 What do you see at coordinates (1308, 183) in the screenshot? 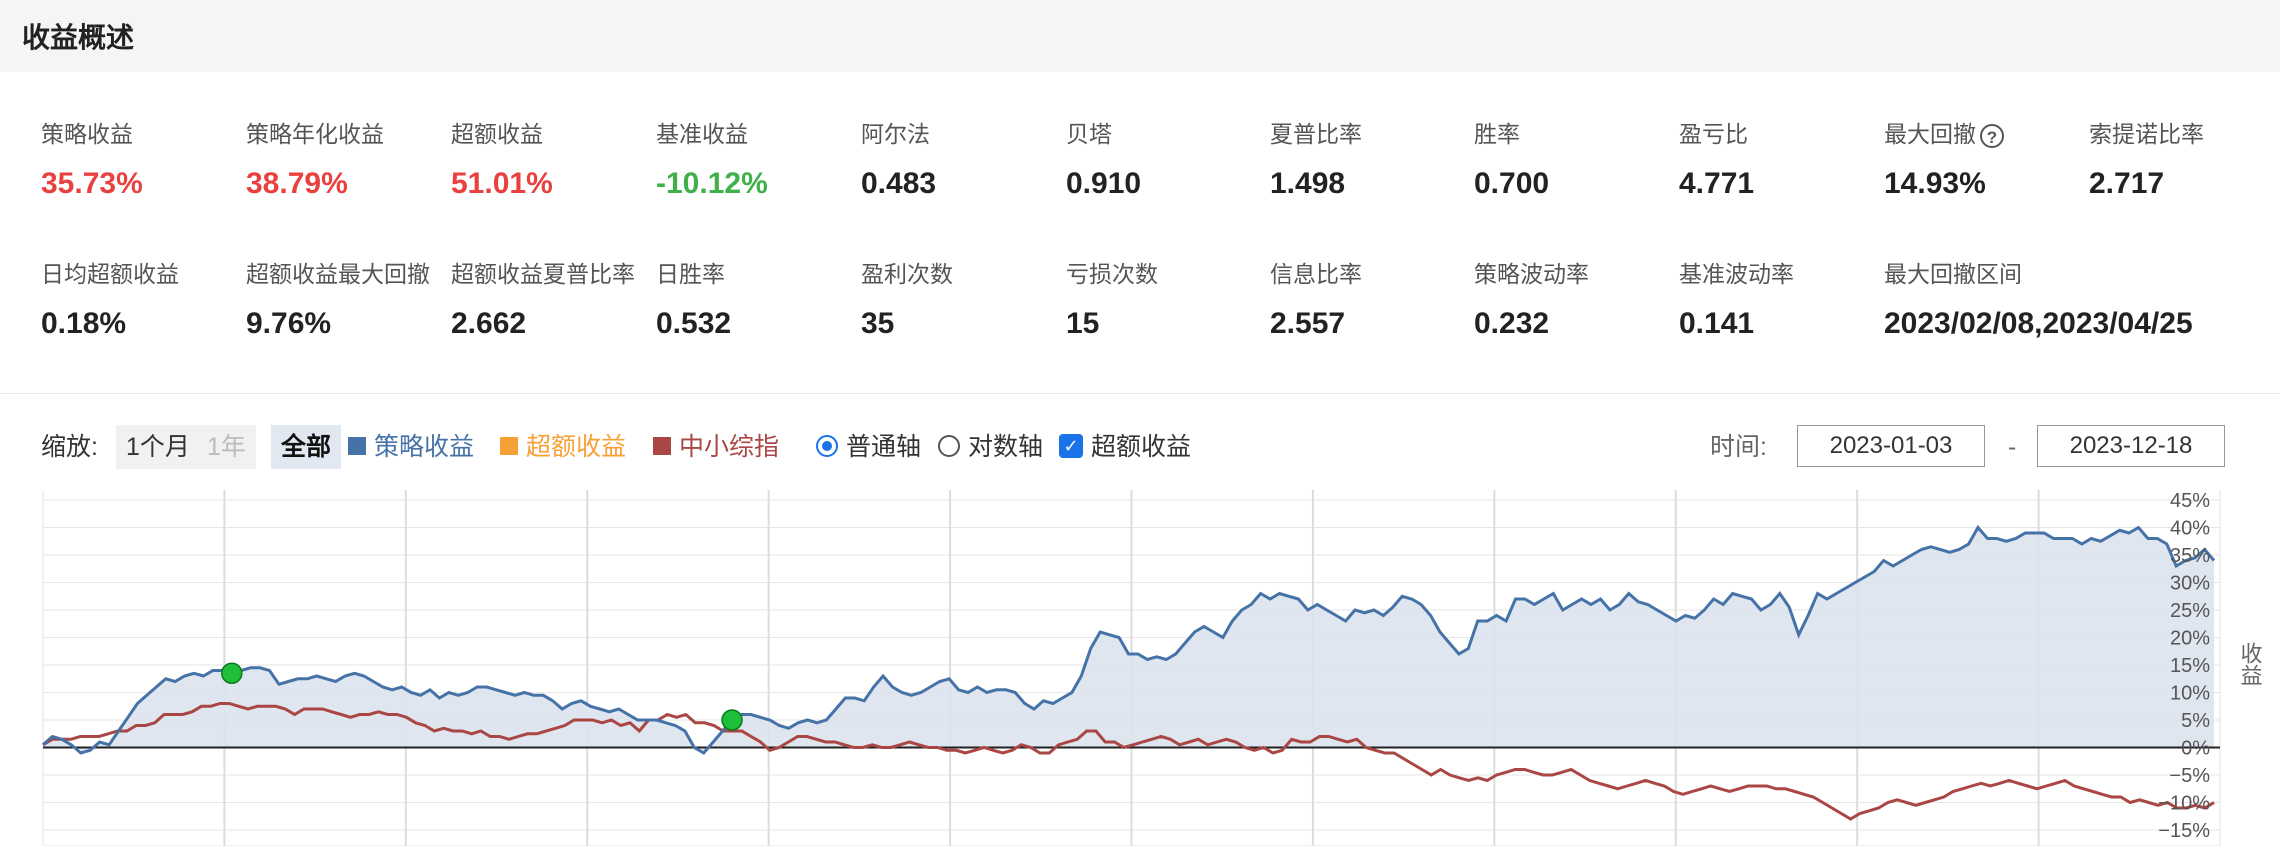
I see `metric-value: 1.498` at bounding box center [1308, 183].